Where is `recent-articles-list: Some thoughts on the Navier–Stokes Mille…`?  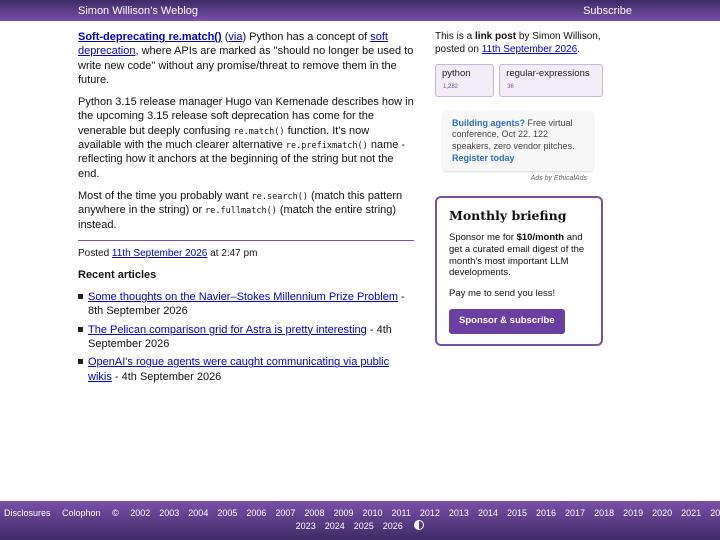 recent-articles-list: Some thoughts on the Navier–Stokes Mille… is located at coordinates (246, 337).